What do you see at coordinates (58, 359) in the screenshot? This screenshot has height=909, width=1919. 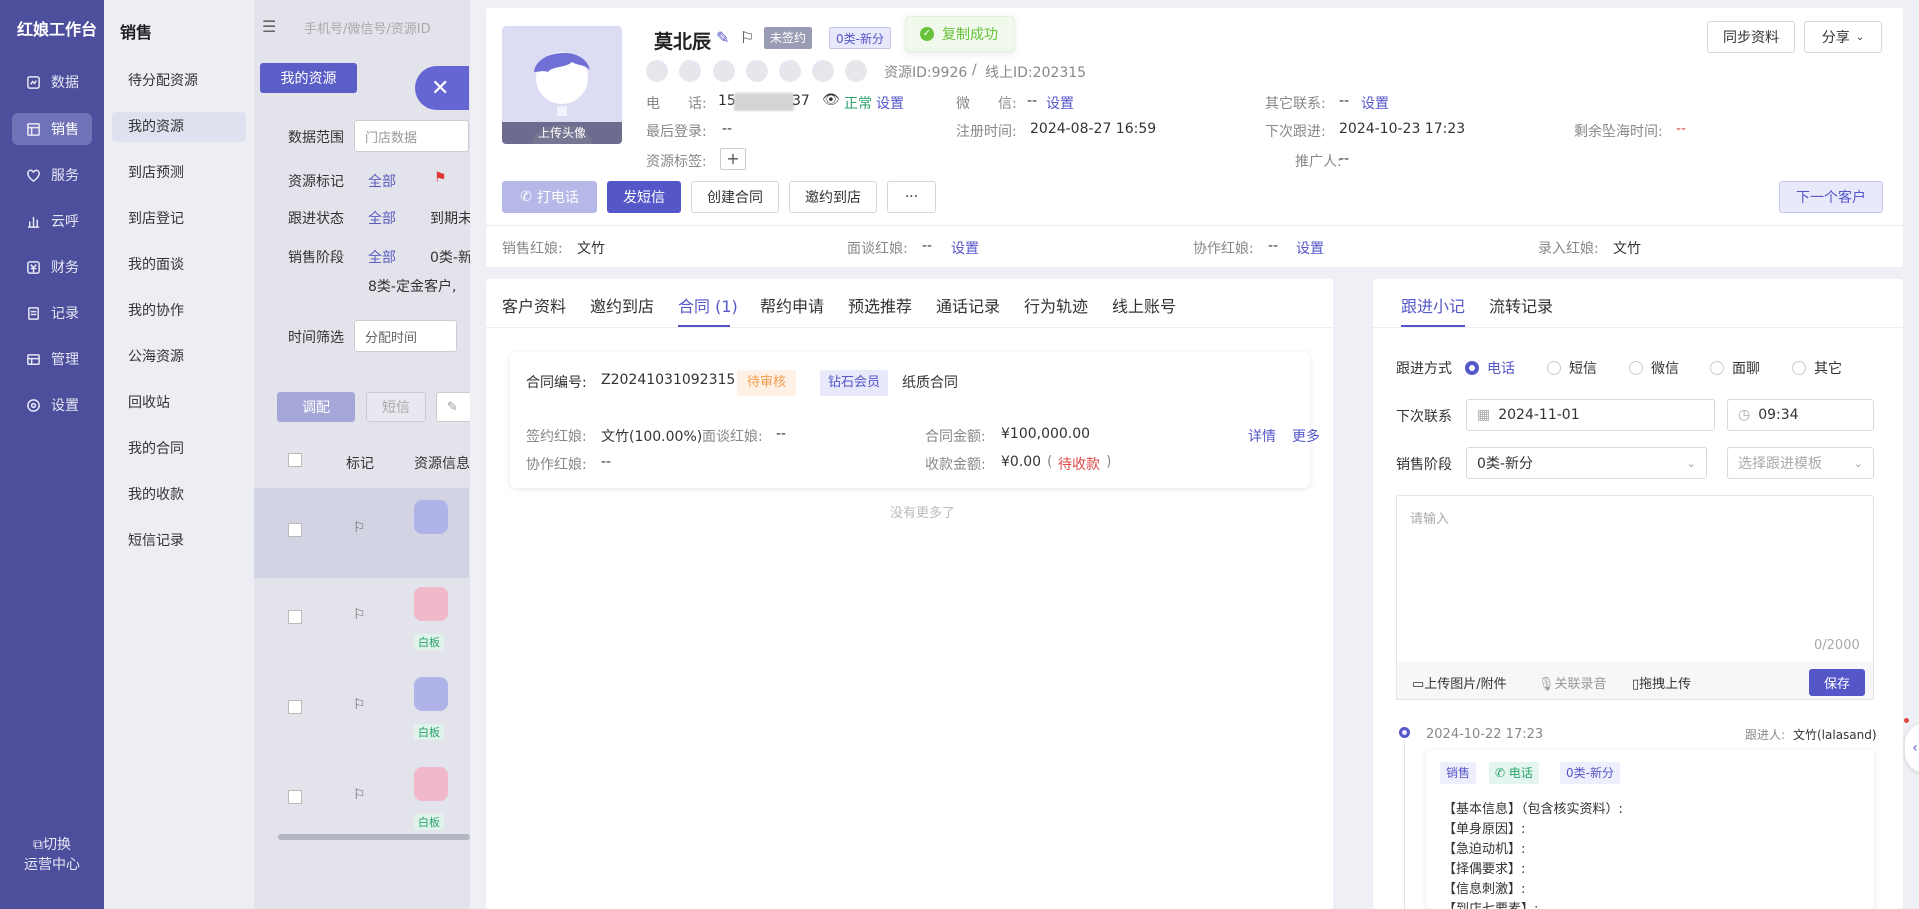 I see `nav-item-manage: 管理` at bounding box center [58, 359].